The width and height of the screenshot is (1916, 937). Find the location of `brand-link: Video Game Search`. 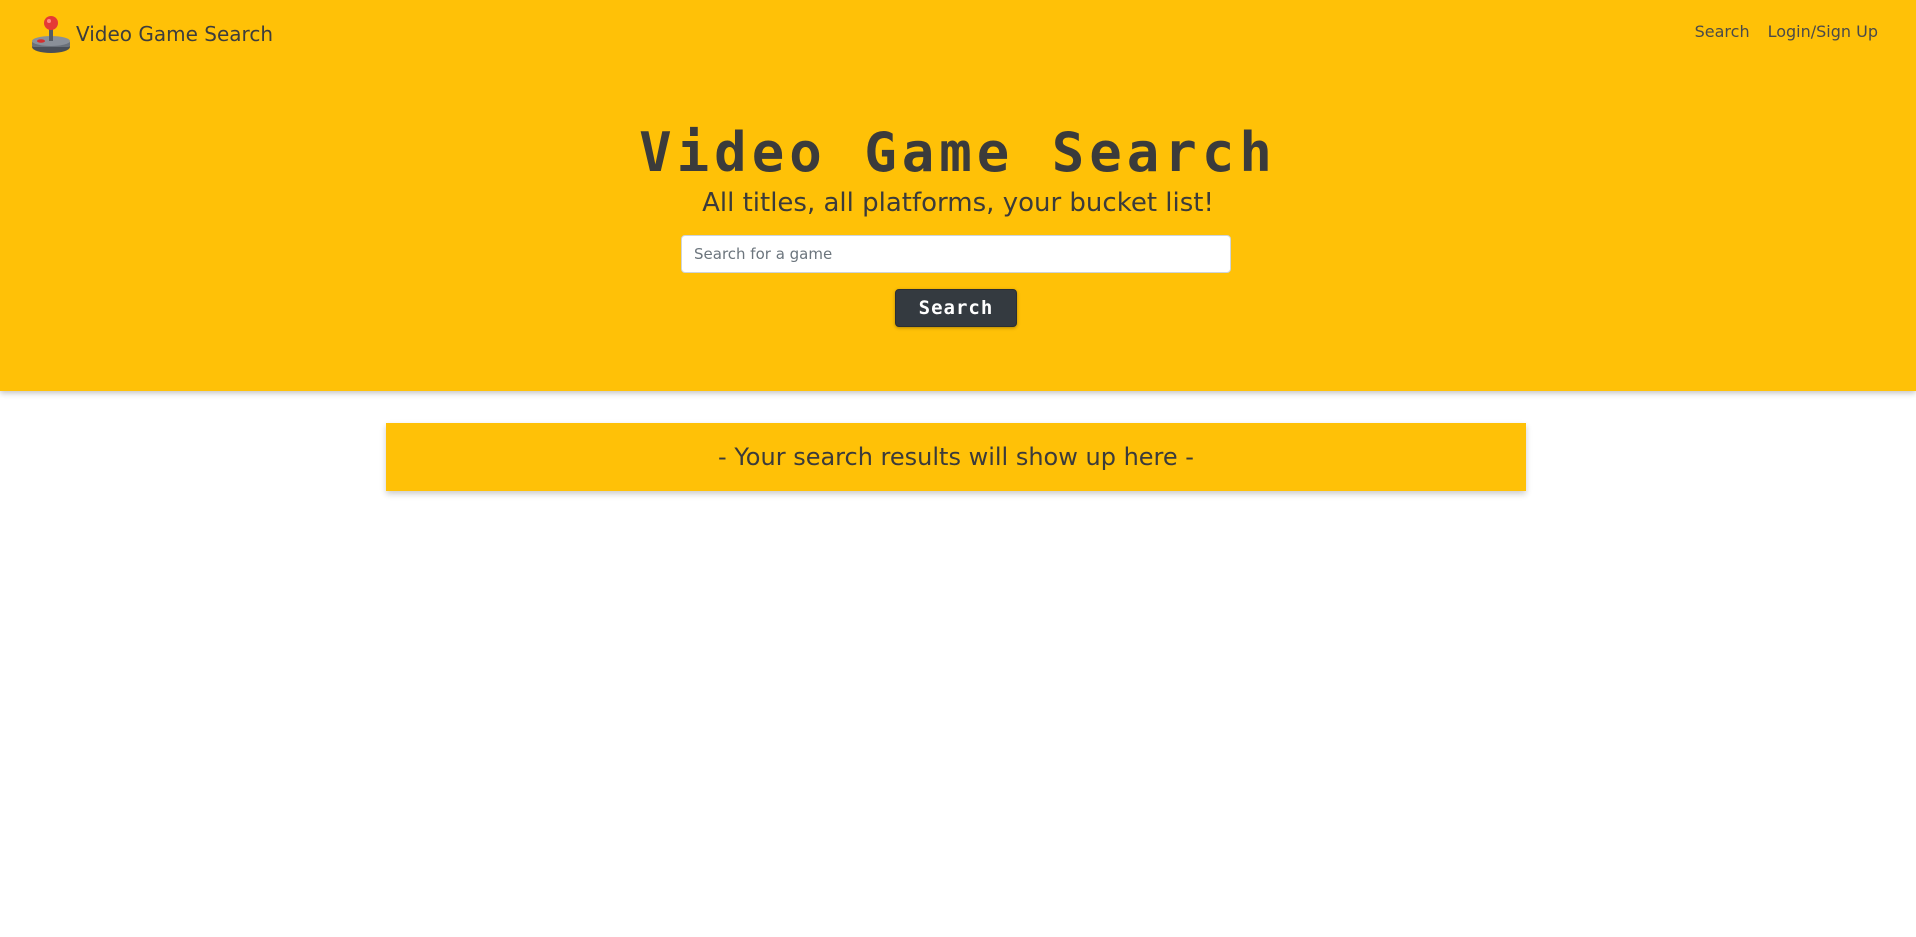

brand-link: Video Game Search is located at coordinates (151, 34).